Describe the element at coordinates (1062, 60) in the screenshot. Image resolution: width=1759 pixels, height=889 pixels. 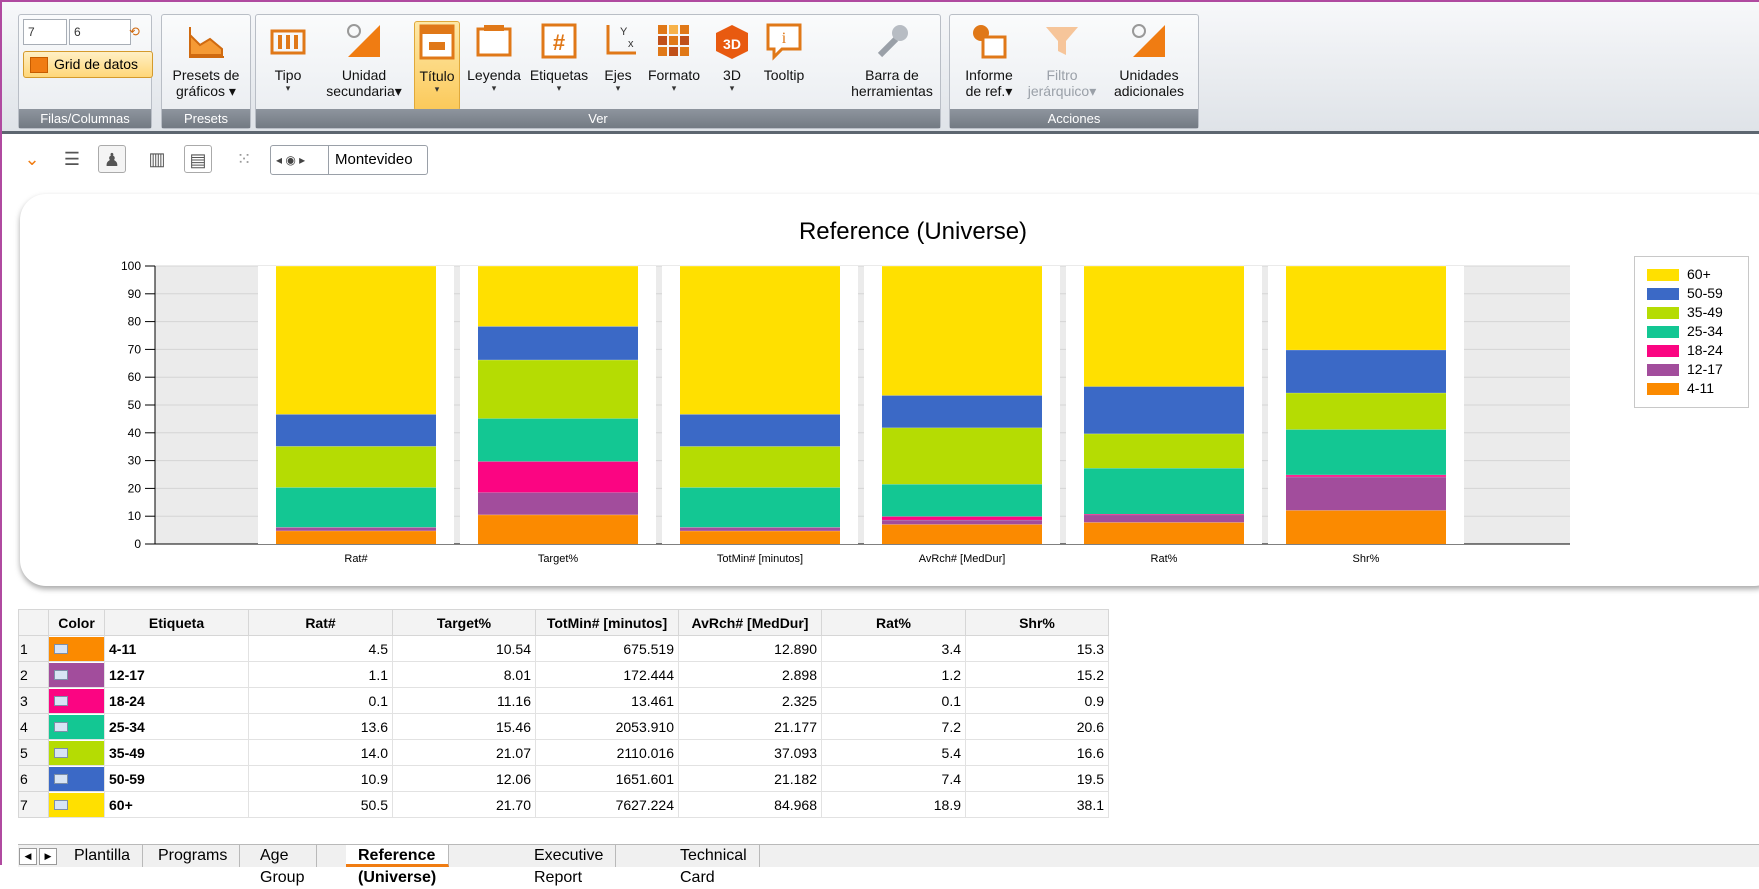
I see `filtro-jerarquico-button: Filtrojerárquico▾` at that location.